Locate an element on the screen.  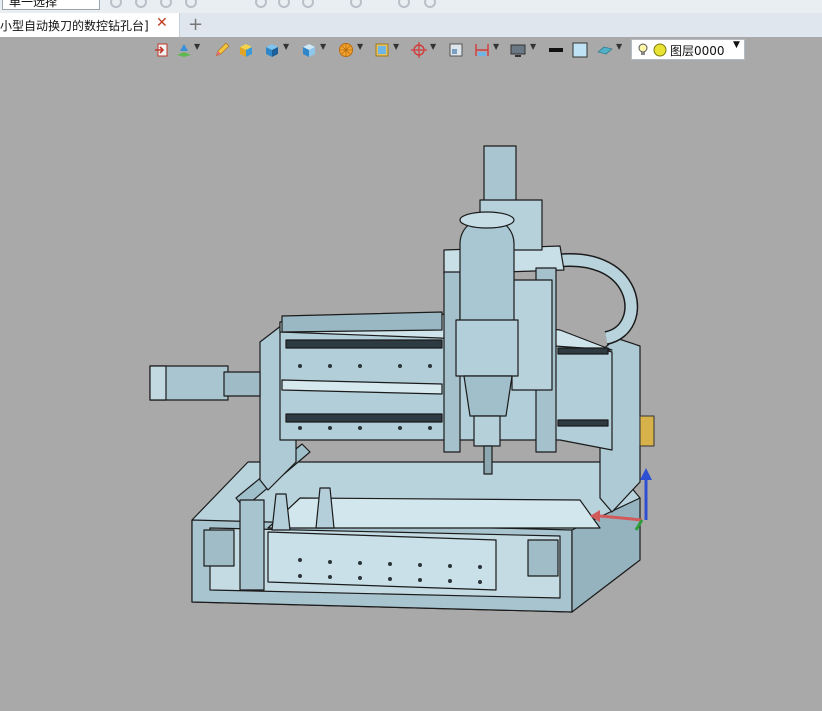
orient-icon is located at coordinates (419, 50).